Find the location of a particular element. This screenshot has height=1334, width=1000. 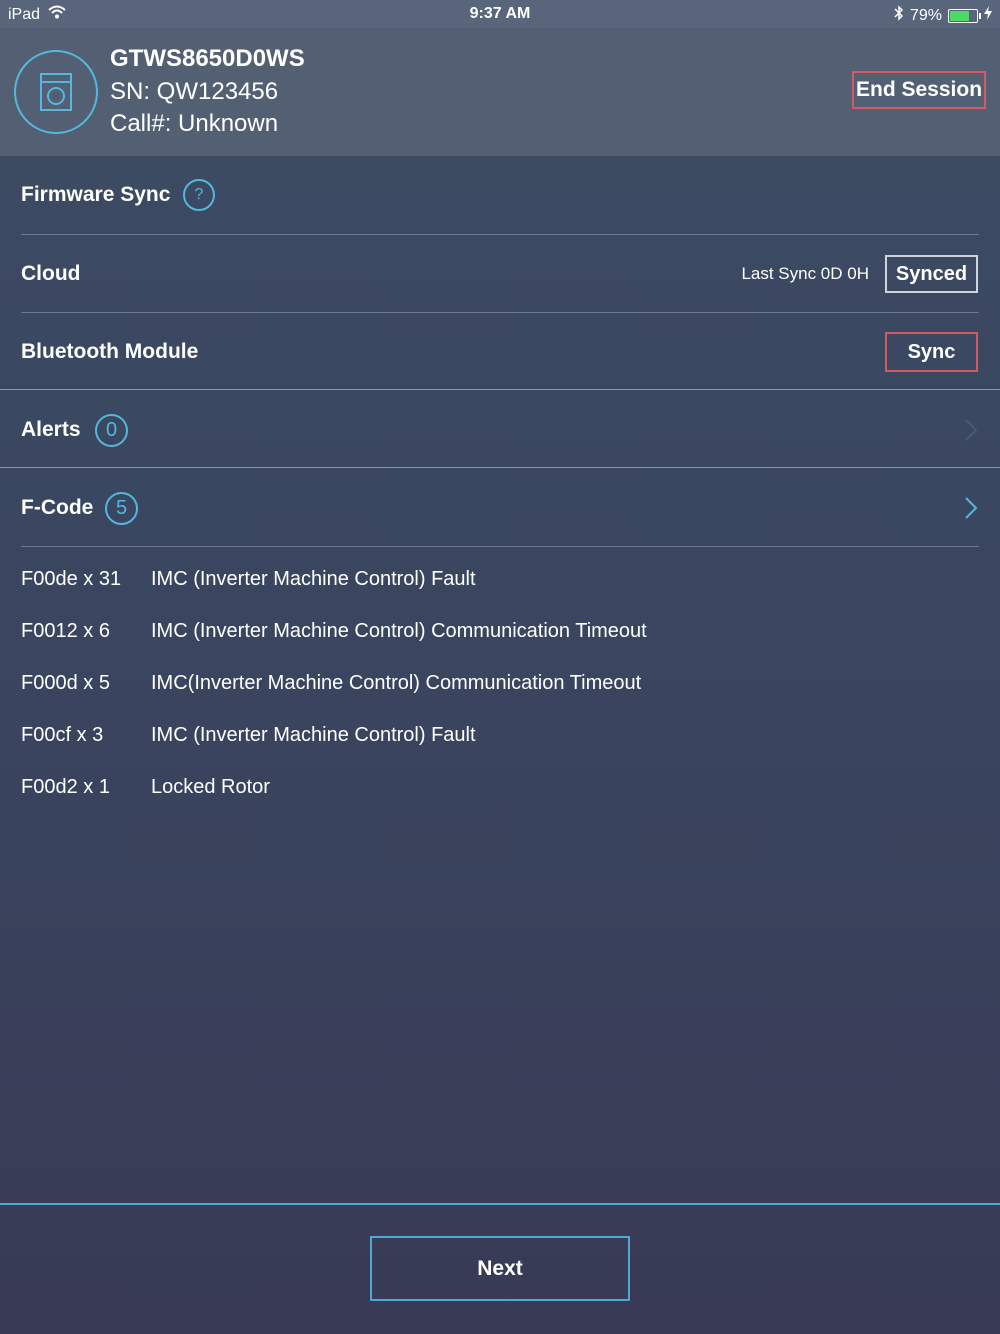

list-item: F00d2 x 1 Locked Rotor is located at coordinates (500, 790).